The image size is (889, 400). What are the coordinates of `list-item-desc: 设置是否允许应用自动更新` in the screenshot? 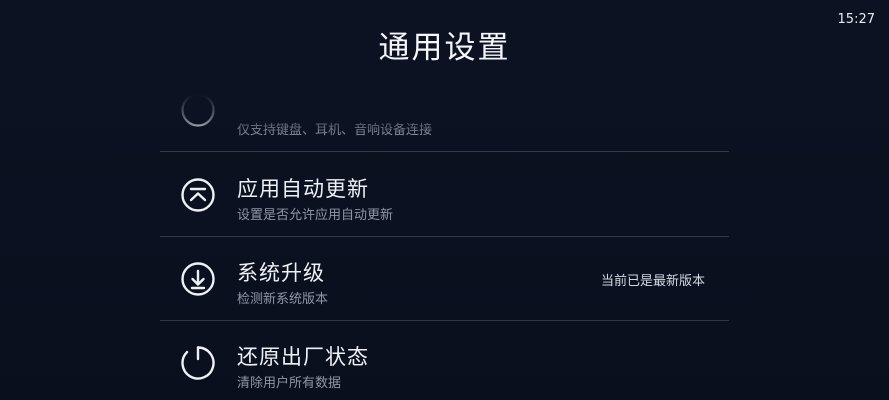 It's located at (315, 215).